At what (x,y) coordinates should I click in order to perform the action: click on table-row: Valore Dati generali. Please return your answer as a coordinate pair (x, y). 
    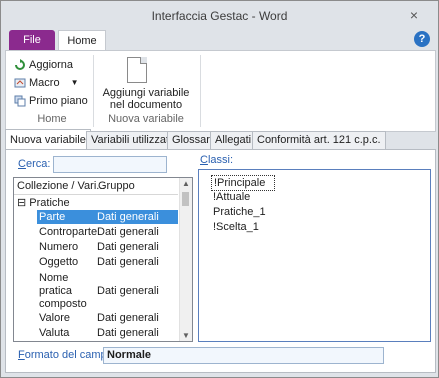
    Looking at the image, I should click on (107, 318).